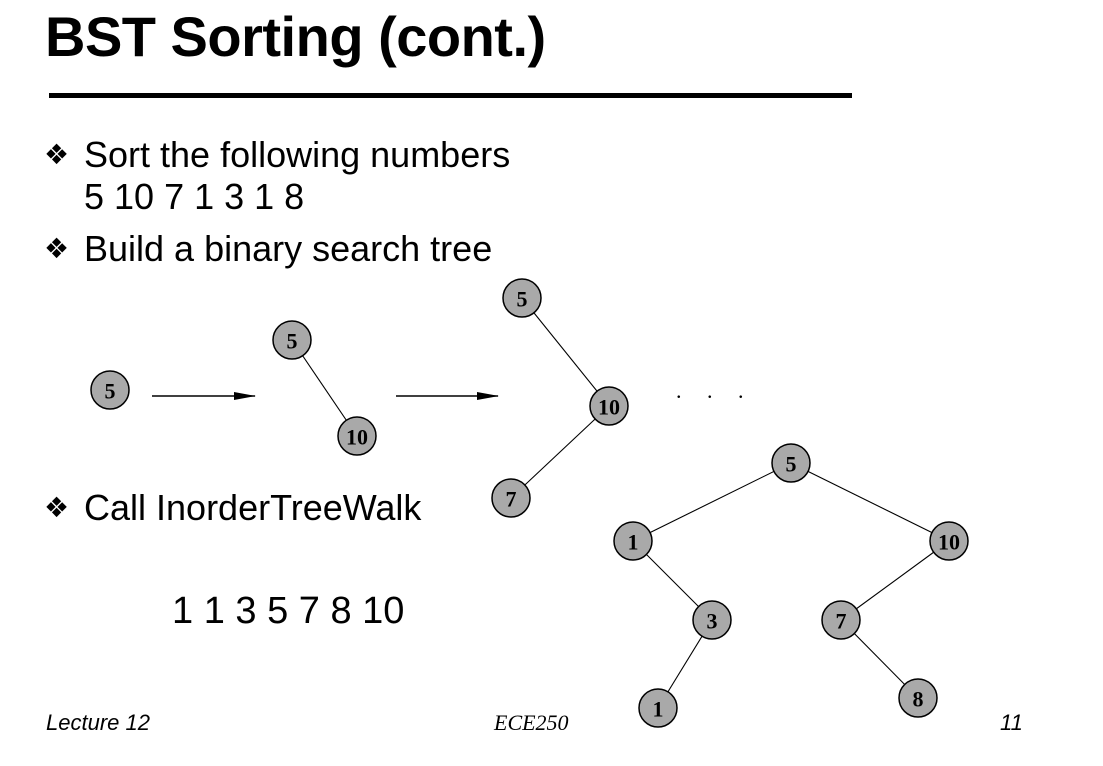  I want to click on tree-node: 8, so click(918, 698).